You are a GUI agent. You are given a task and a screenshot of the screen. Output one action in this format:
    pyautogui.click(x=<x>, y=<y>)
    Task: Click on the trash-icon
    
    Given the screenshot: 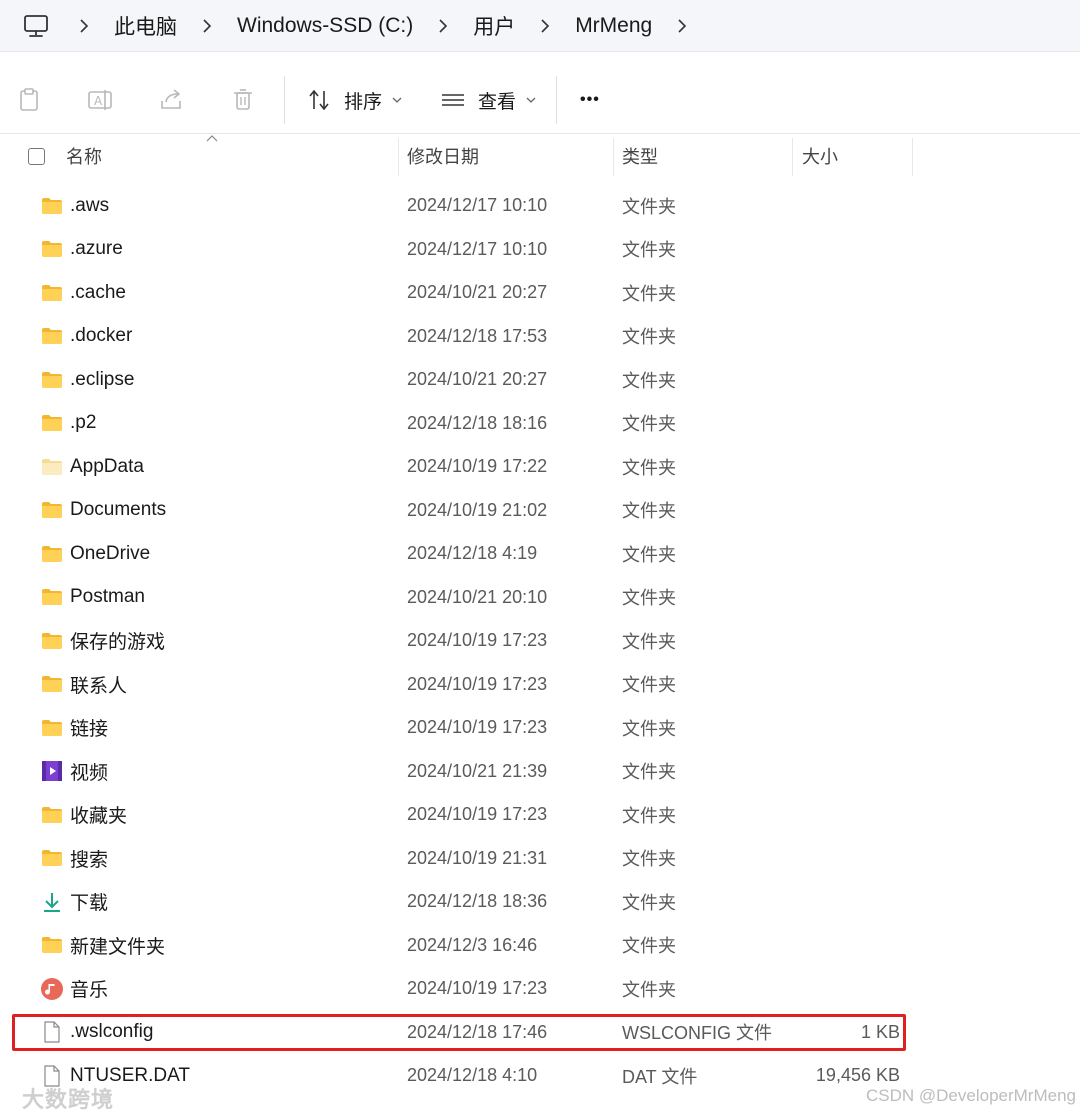 What is the action you would take?
    pyautogui.click(x=243, y=99)
    